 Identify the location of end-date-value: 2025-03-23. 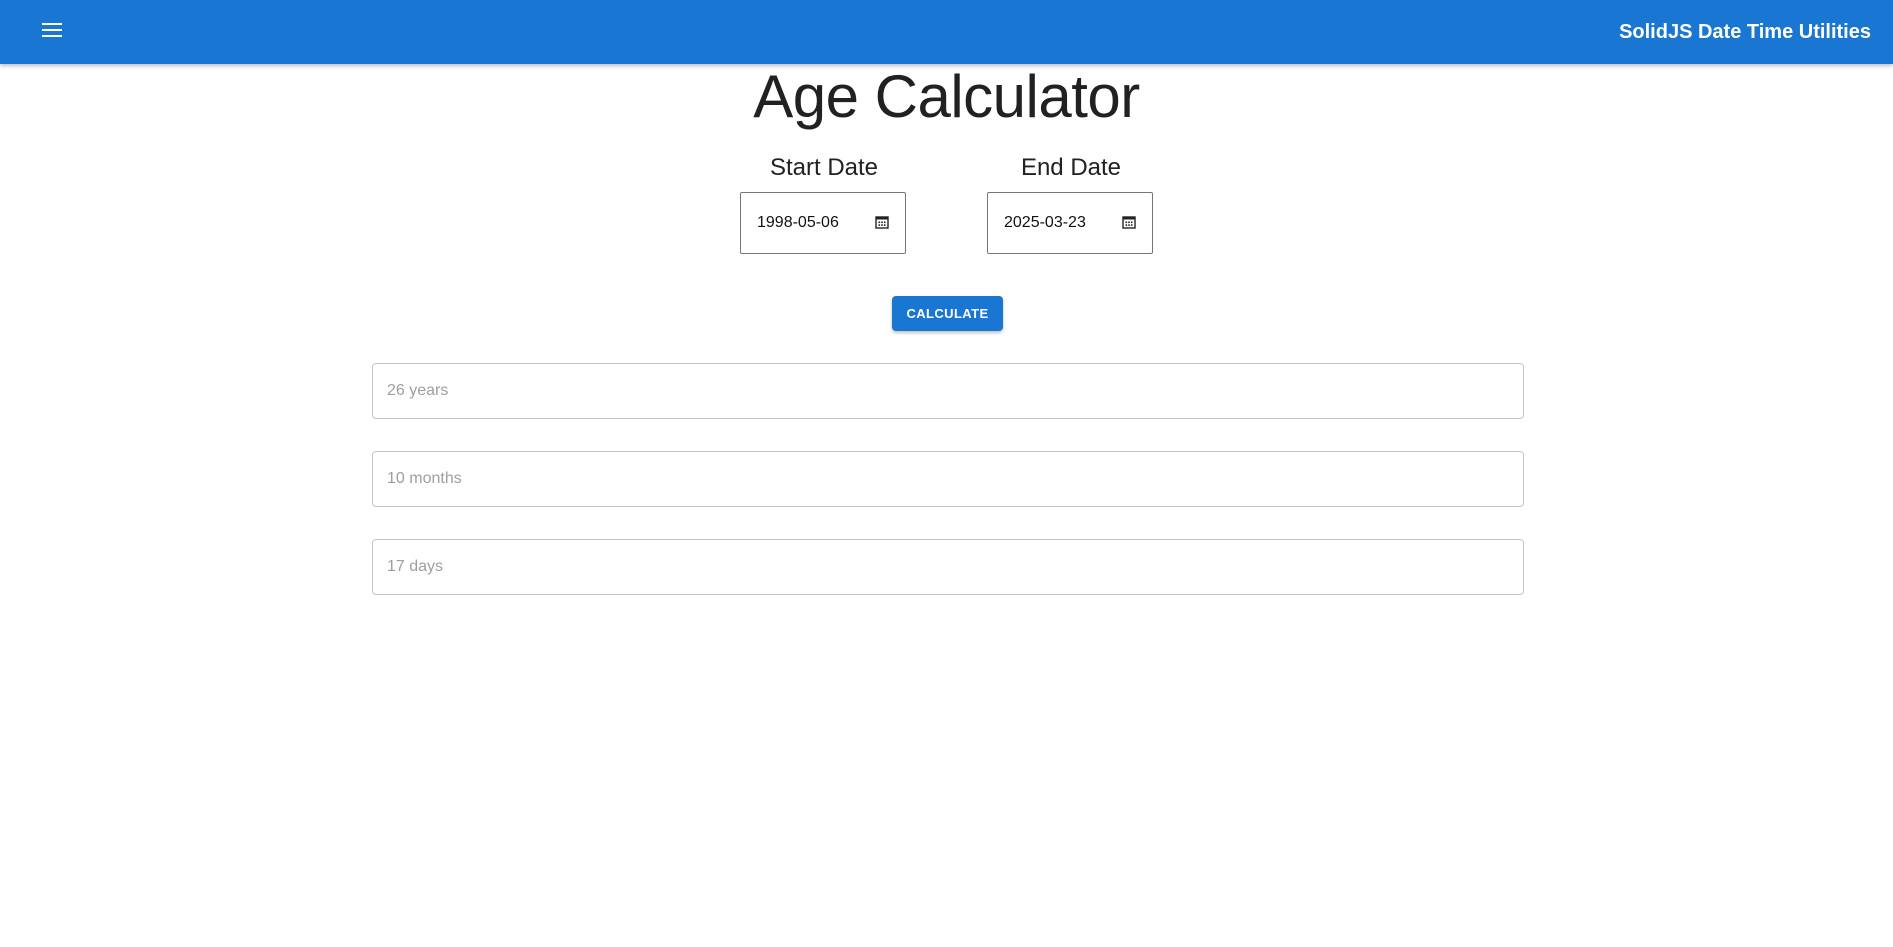
(1045, 222).